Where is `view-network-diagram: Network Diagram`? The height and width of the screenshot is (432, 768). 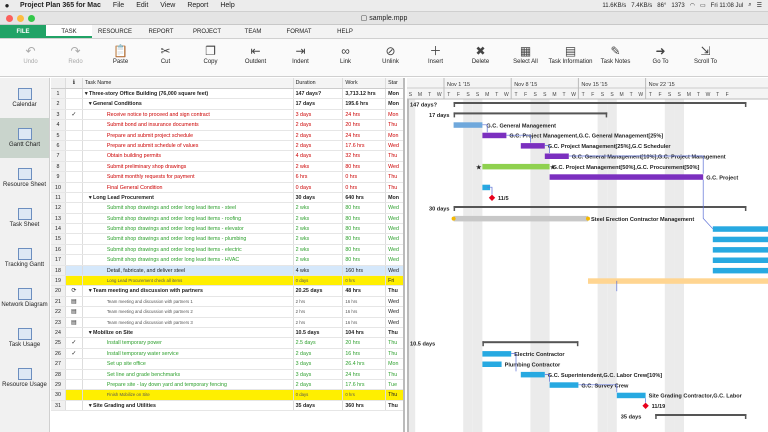 view-network-diagram: Network Diagram is located at coordinates (24, 298).